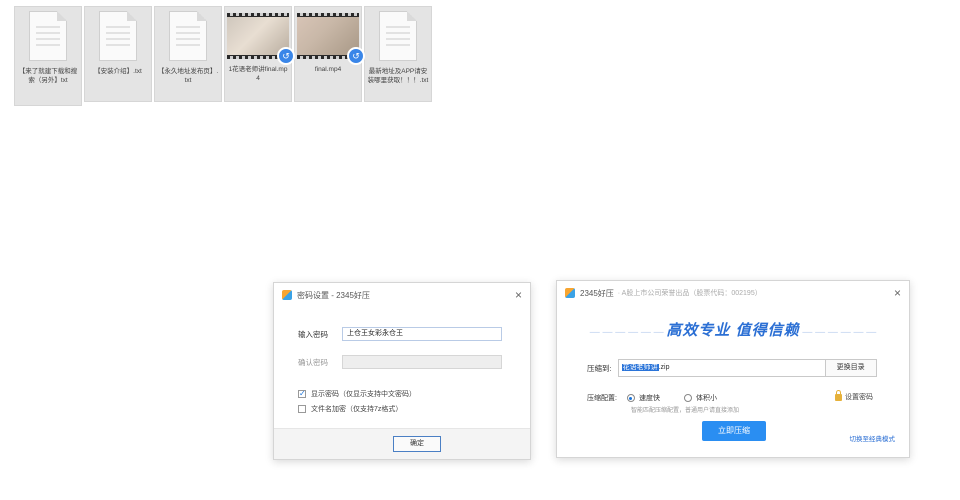 The height and width of the screenshot is (500, 960). Describe the element at coordinates (258, 74) in the screenshot. I see `file-name: 1花语老师讲final.mp4` at that location.